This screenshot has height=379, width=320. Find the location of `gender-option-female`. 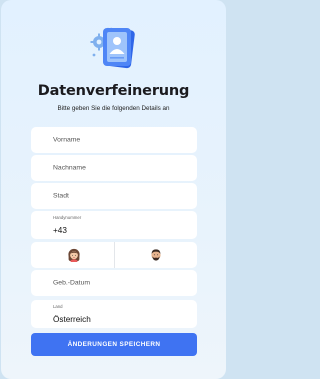

gender-option-female is located at coordinates (72, 255).